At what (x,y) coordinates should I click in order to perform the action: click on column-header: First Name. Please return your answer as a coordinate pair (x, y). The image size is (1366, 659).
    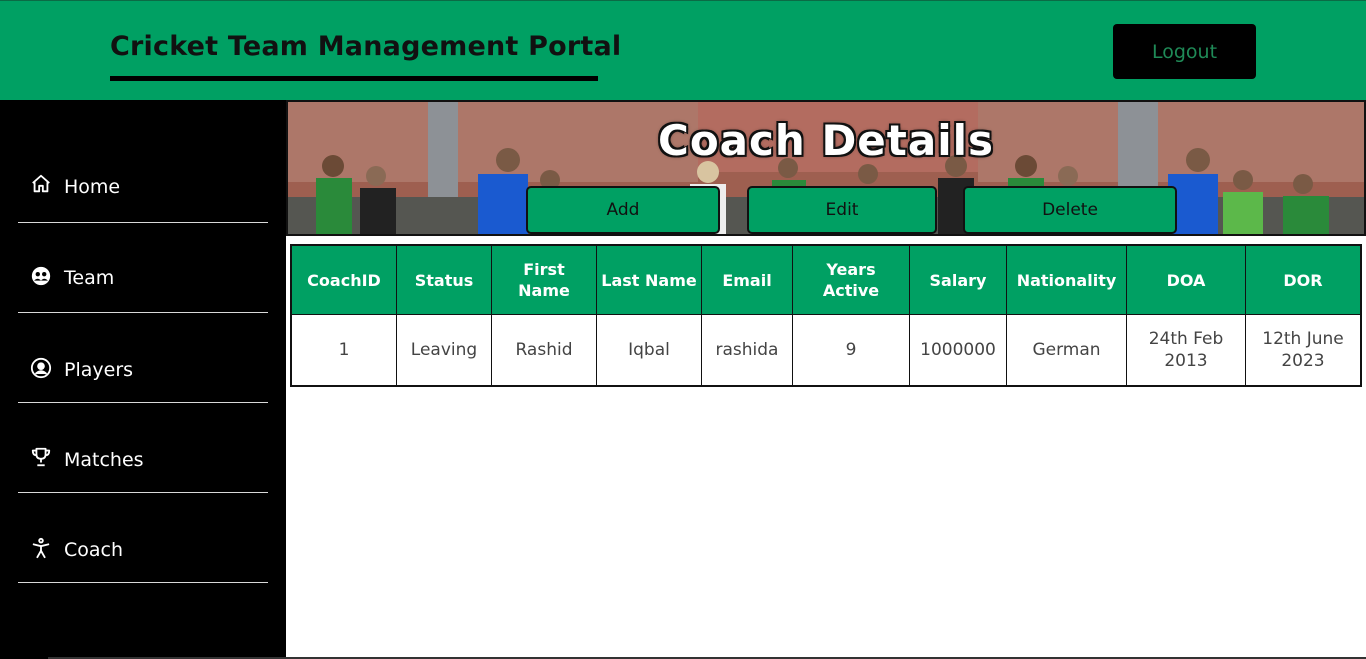
    Looking at the image, I should click on (544, 279).